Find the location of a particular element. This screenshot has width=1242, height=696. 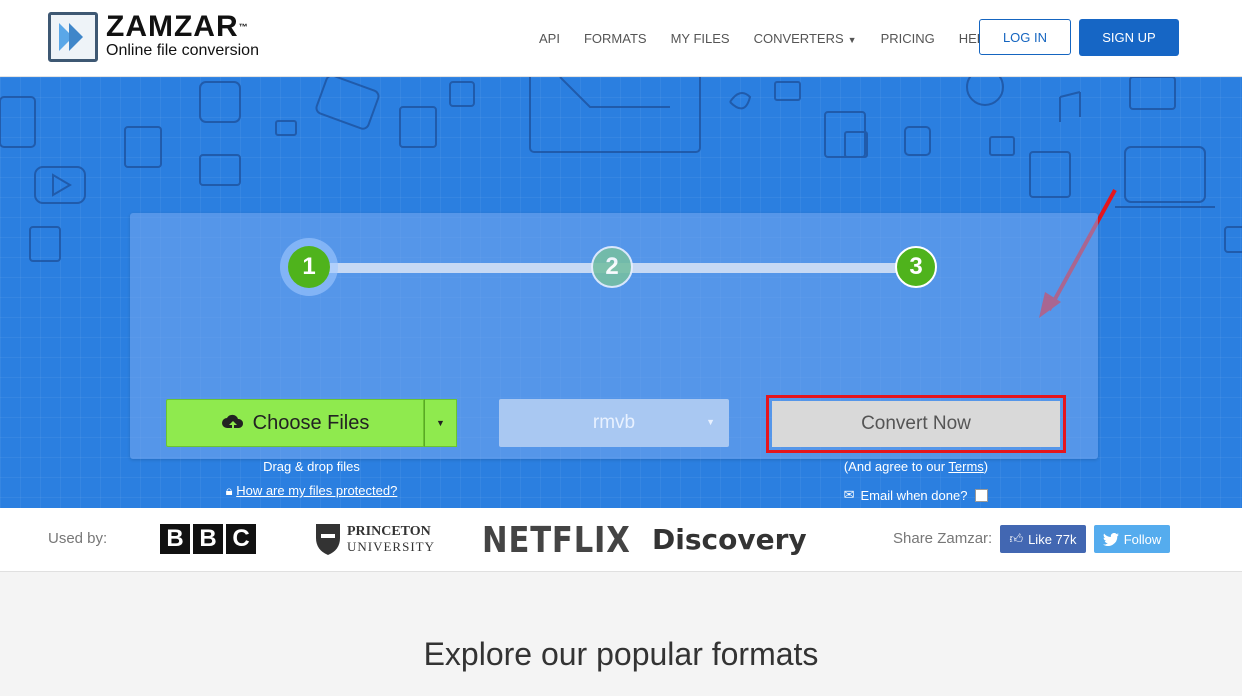

nav-my-files: MY FILES is located at coordinates (700, 38).